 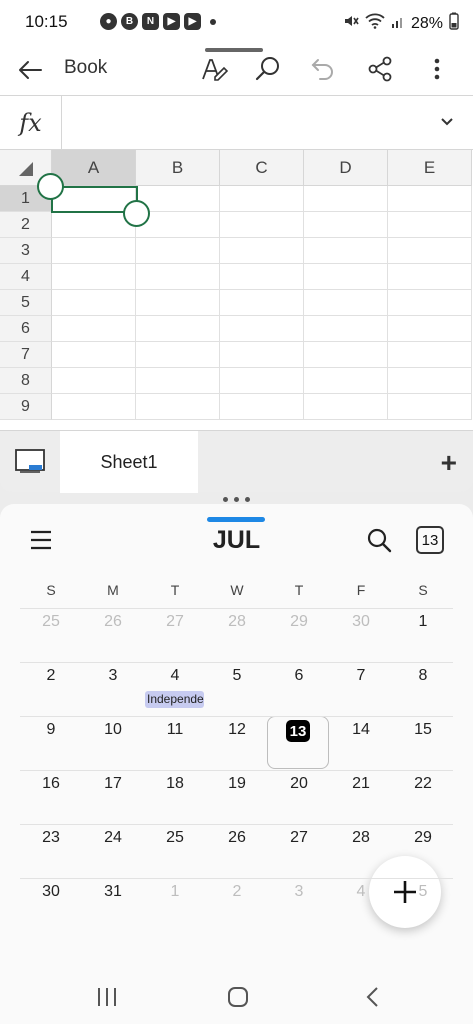 I want to click on cell-c6, so click(x=262, y=329).